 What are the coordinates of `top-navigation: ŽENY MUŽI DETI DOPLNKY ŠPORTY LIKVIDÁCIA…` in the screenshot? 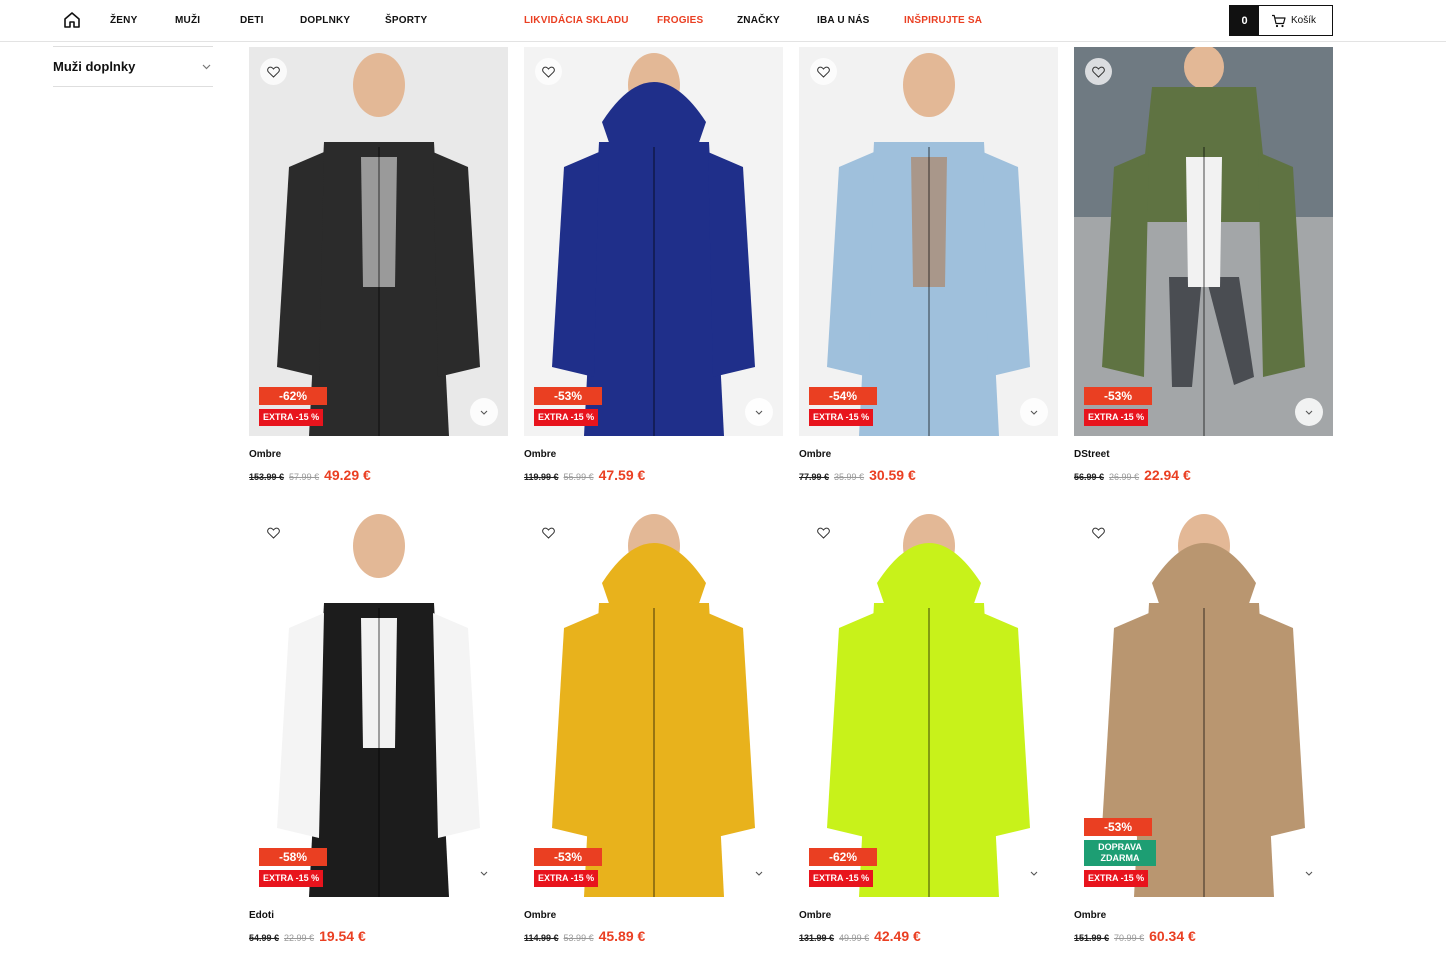 It's located at (723, 21).